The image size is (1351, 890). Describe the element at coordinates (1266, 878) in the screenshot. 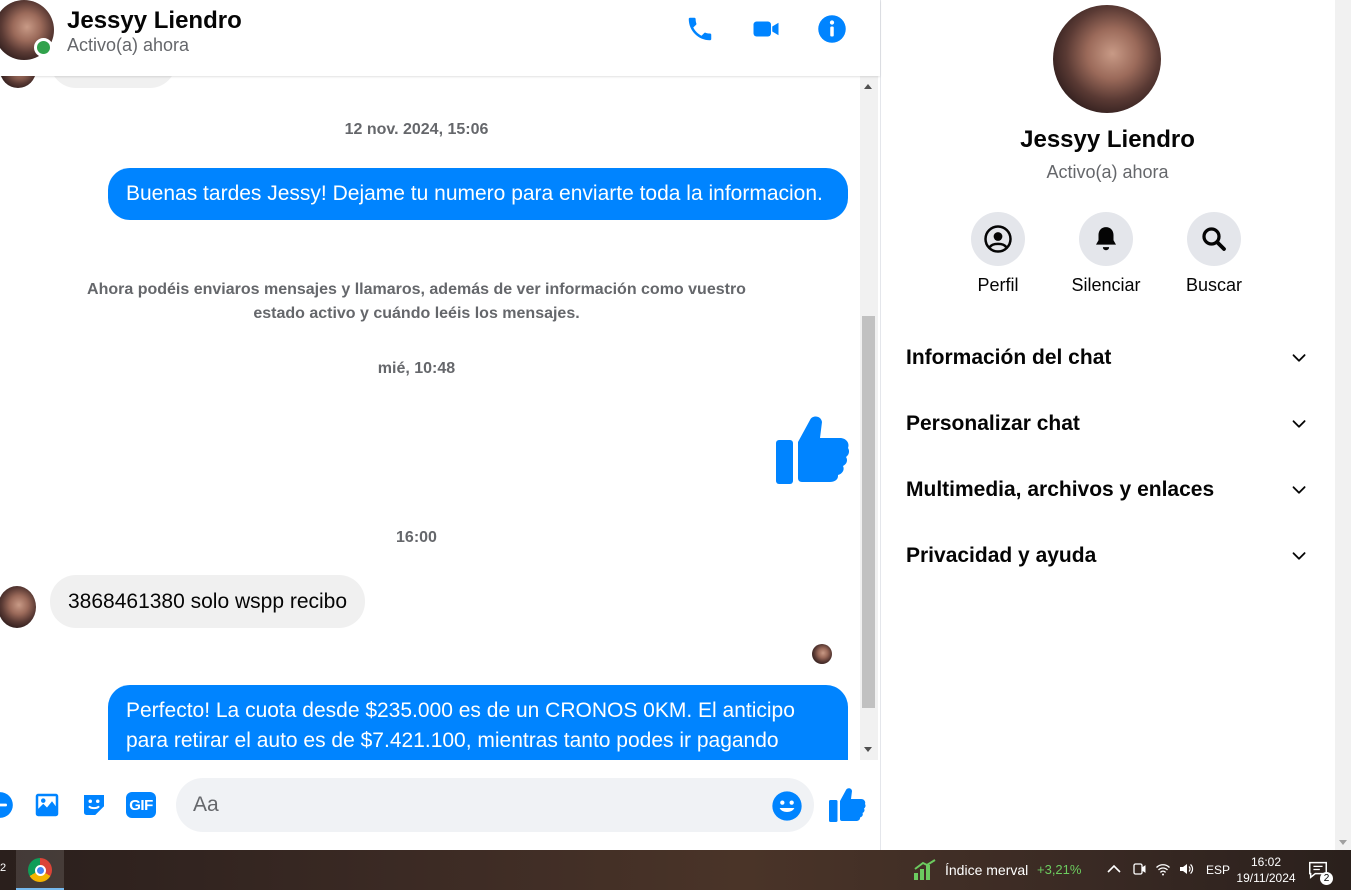

I see `clock-date: 19/11/2024` at that location.